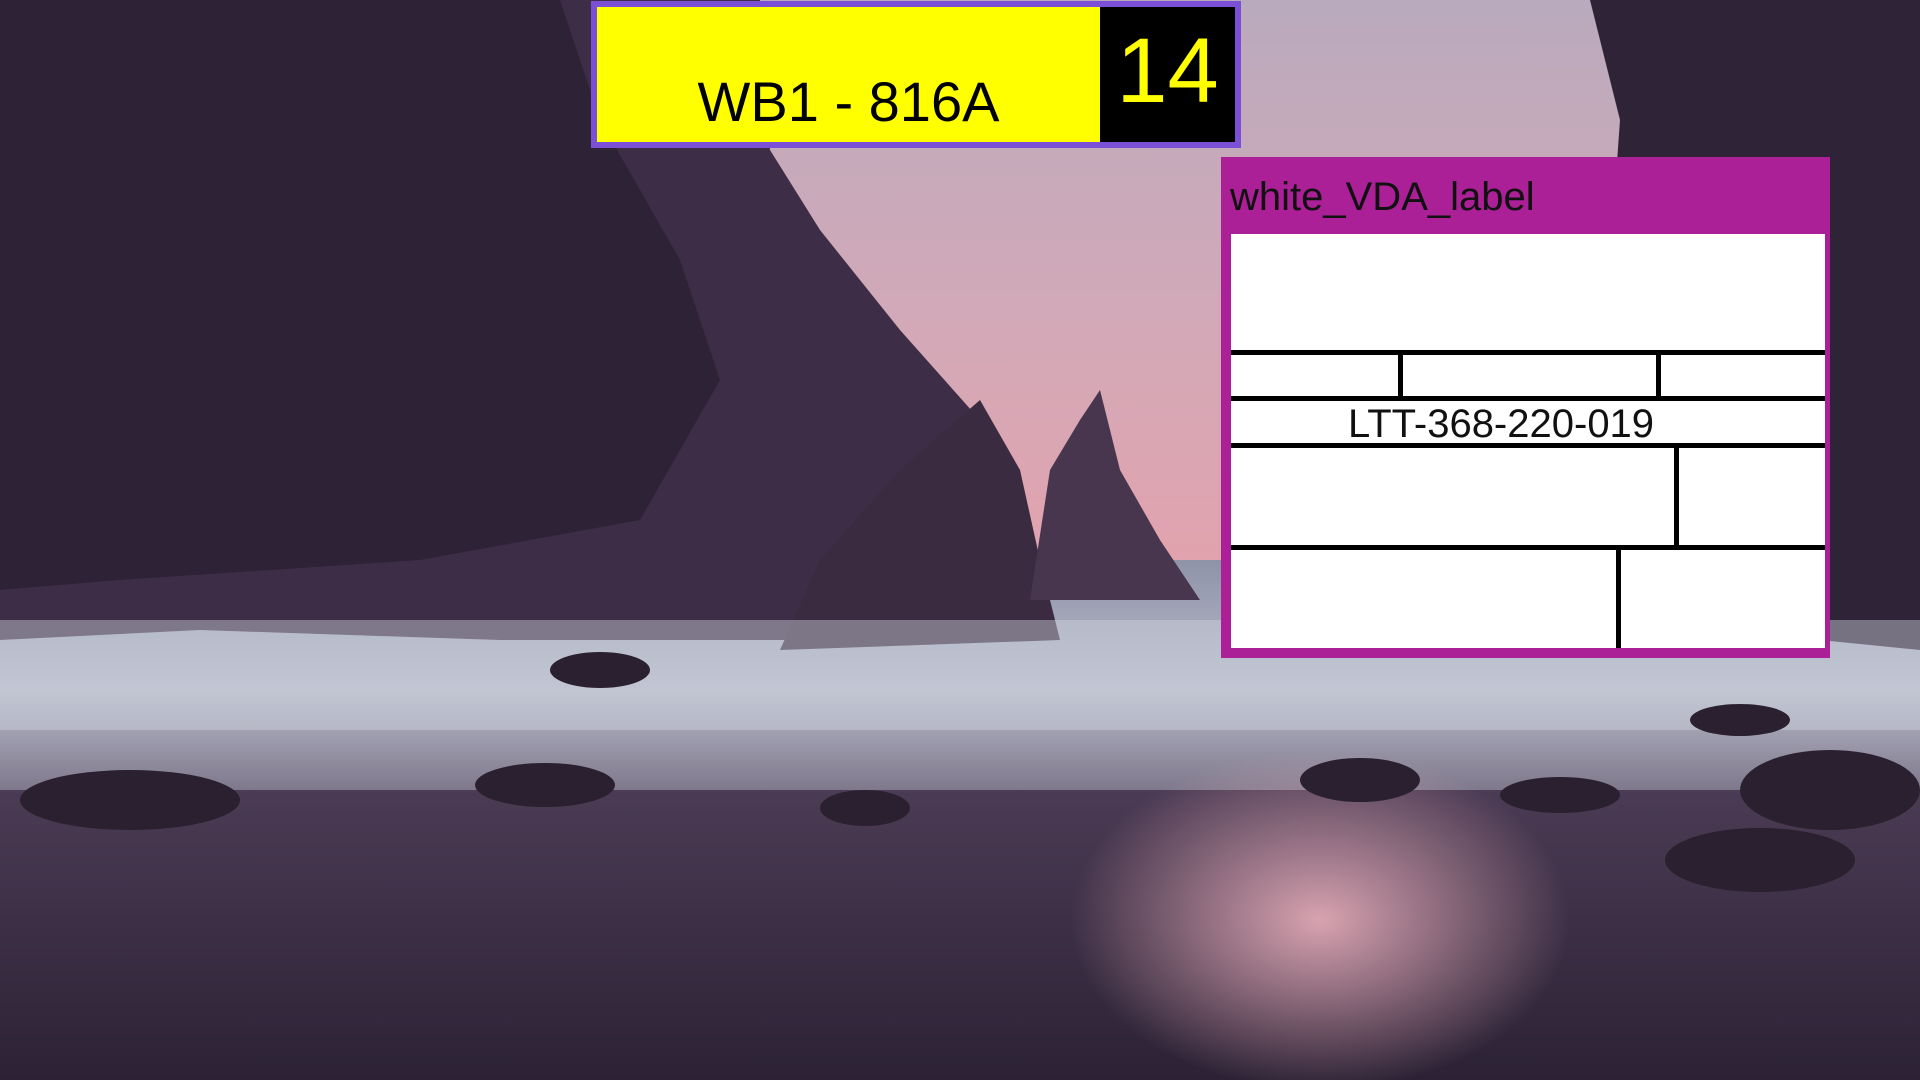 This screenshot has width=1920, height=1080. I want to click on label-body: LTT-368-220-019, so click(1528, 441).